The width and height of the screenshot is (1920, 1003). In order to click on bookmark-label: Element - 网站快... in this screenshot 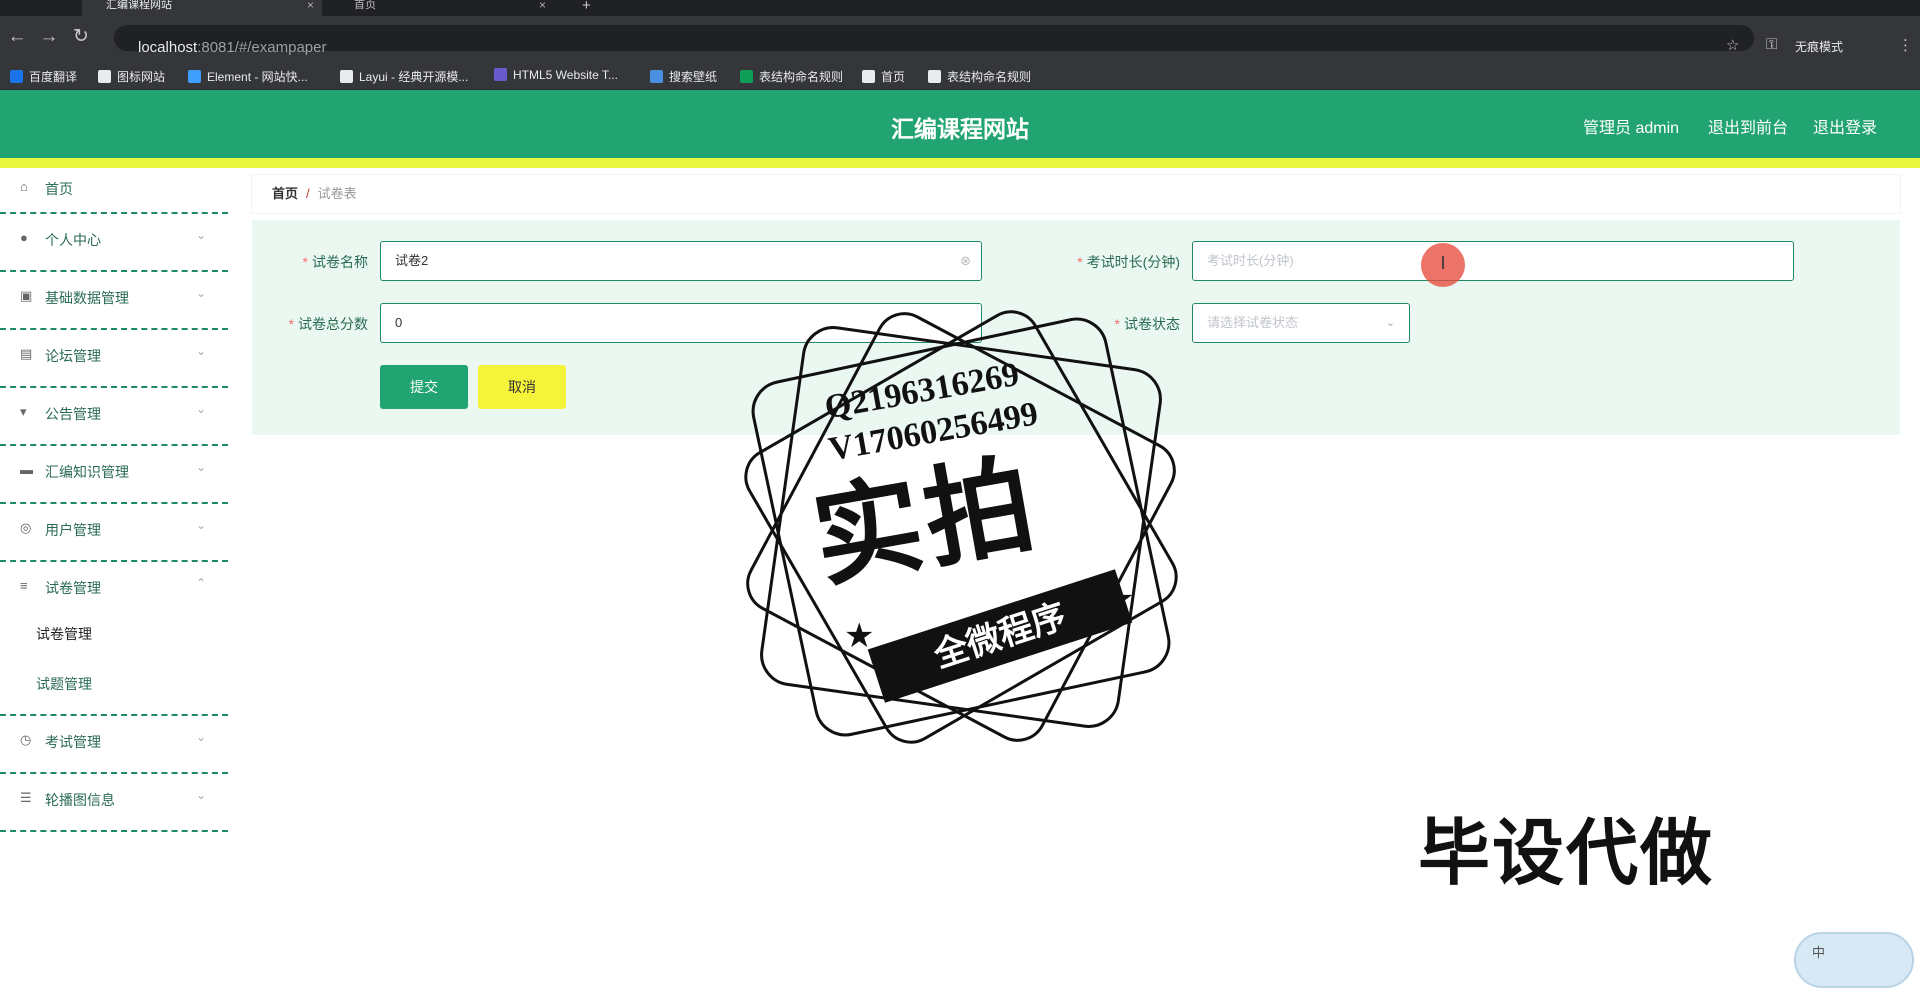, I will do `click(257, 77)`.